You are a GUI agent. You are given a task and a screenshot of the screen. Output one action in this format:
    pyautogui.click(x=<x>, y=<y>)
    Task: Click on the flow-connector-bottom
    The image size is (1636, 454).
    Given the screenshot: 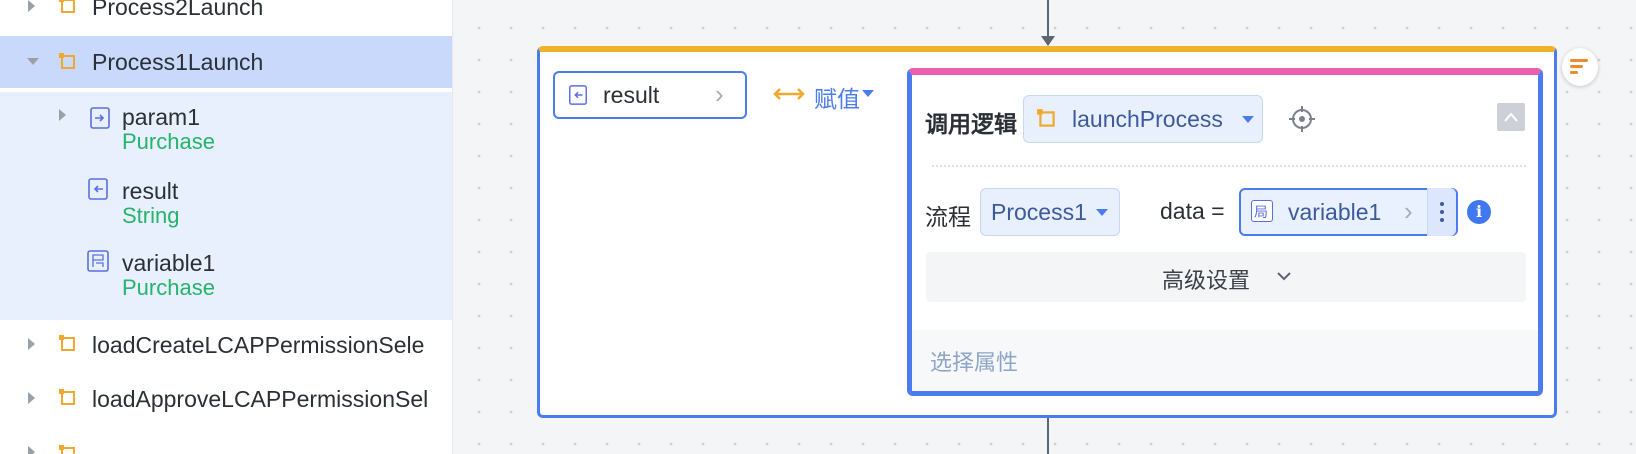 What is the action you would take?
    pyautogui.click(x=1048, y=436)
    